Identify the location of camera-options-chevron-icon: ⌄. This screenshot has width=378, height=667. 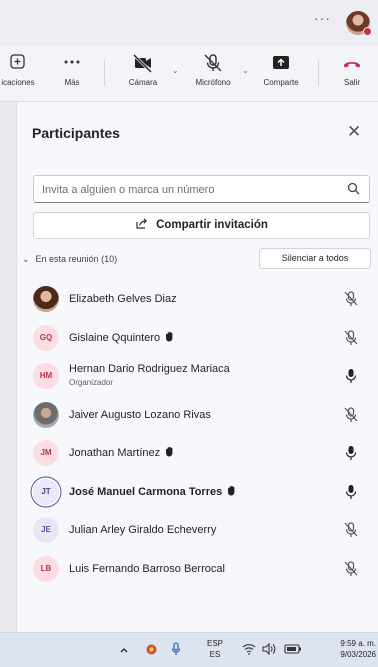
(175, 70).